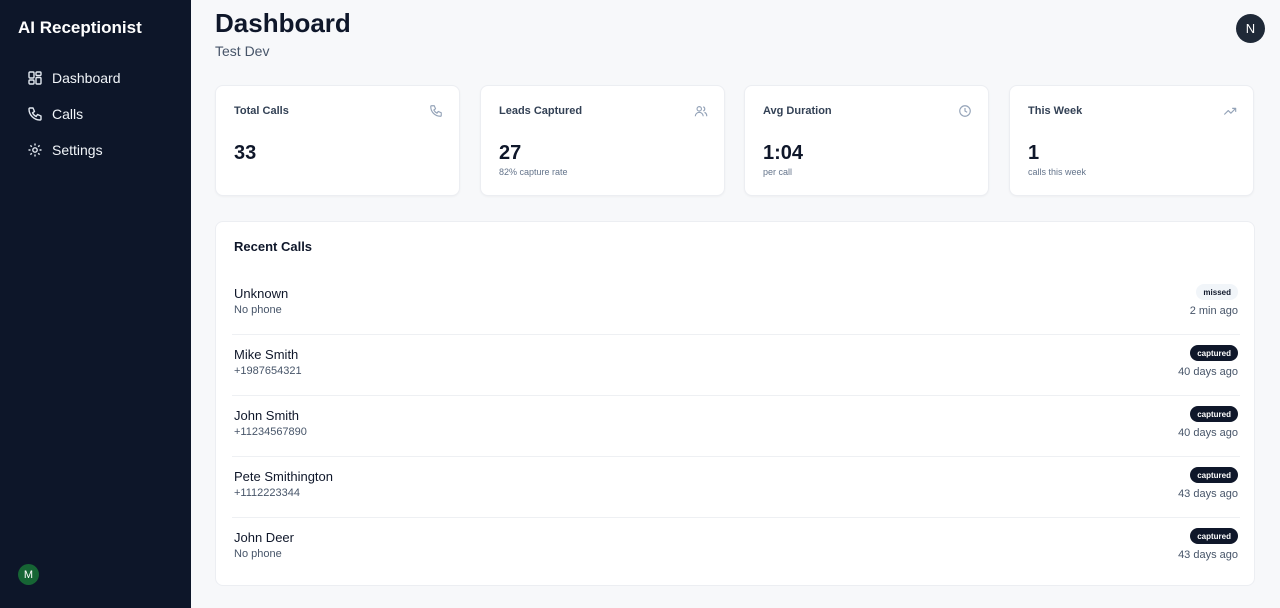 The height and width of the screenshot is (608, 1280). What do you see at coordinates (77, 150) in the screenshot?
I see `sidebar-item-label: Settings` at bounding box center [77, 150].